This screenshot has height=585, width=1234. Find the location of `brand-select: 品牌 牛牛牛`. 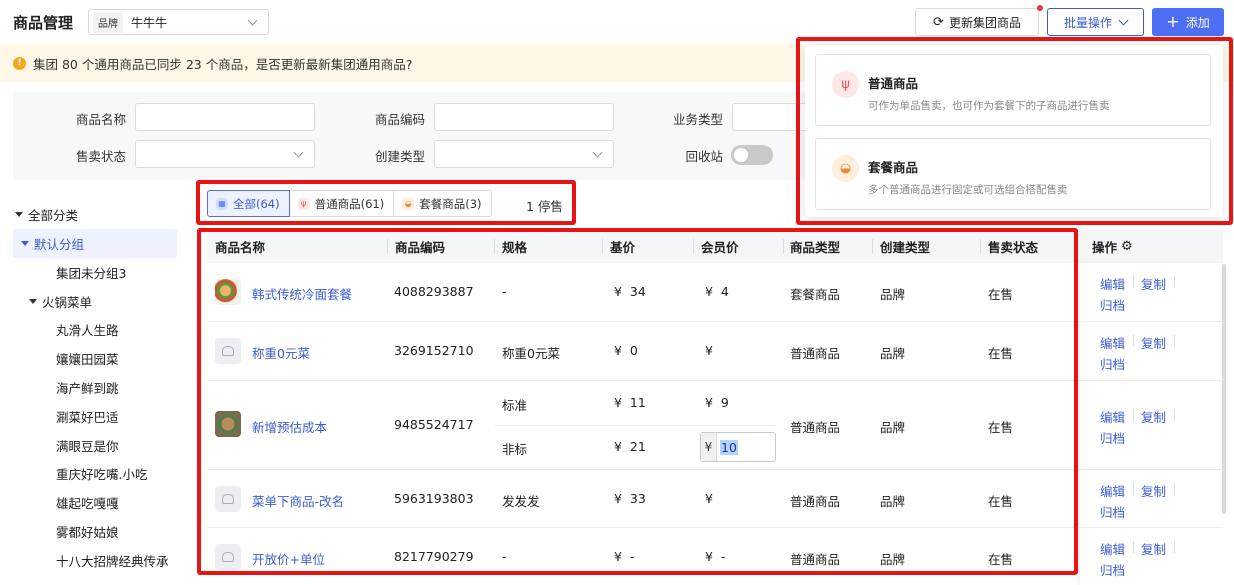

brand-select: 品牌 牛牛牛 is located at coordinates (178, 22).